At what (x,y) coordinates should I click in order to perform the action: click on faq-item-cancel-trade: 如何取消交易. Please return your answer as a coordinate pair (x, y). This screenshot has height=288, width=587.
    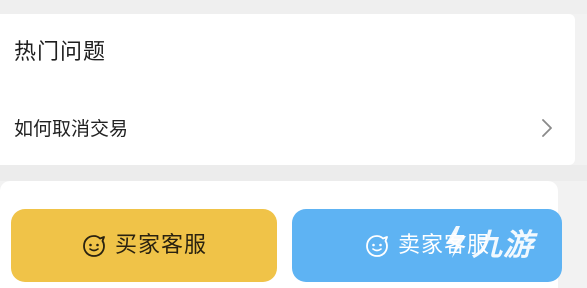
    Looking at the image, I should click on (287, 129).